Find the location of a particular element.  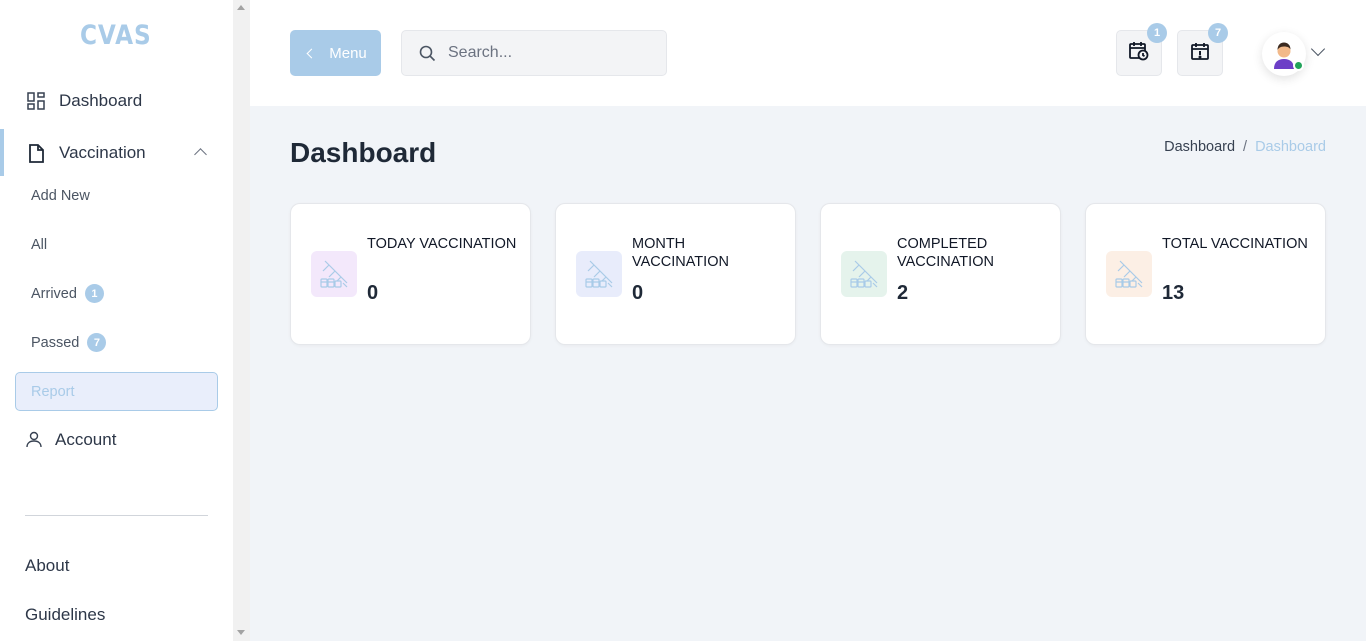

top-header: Menu 1 7 is located at coordinates (808, 53).